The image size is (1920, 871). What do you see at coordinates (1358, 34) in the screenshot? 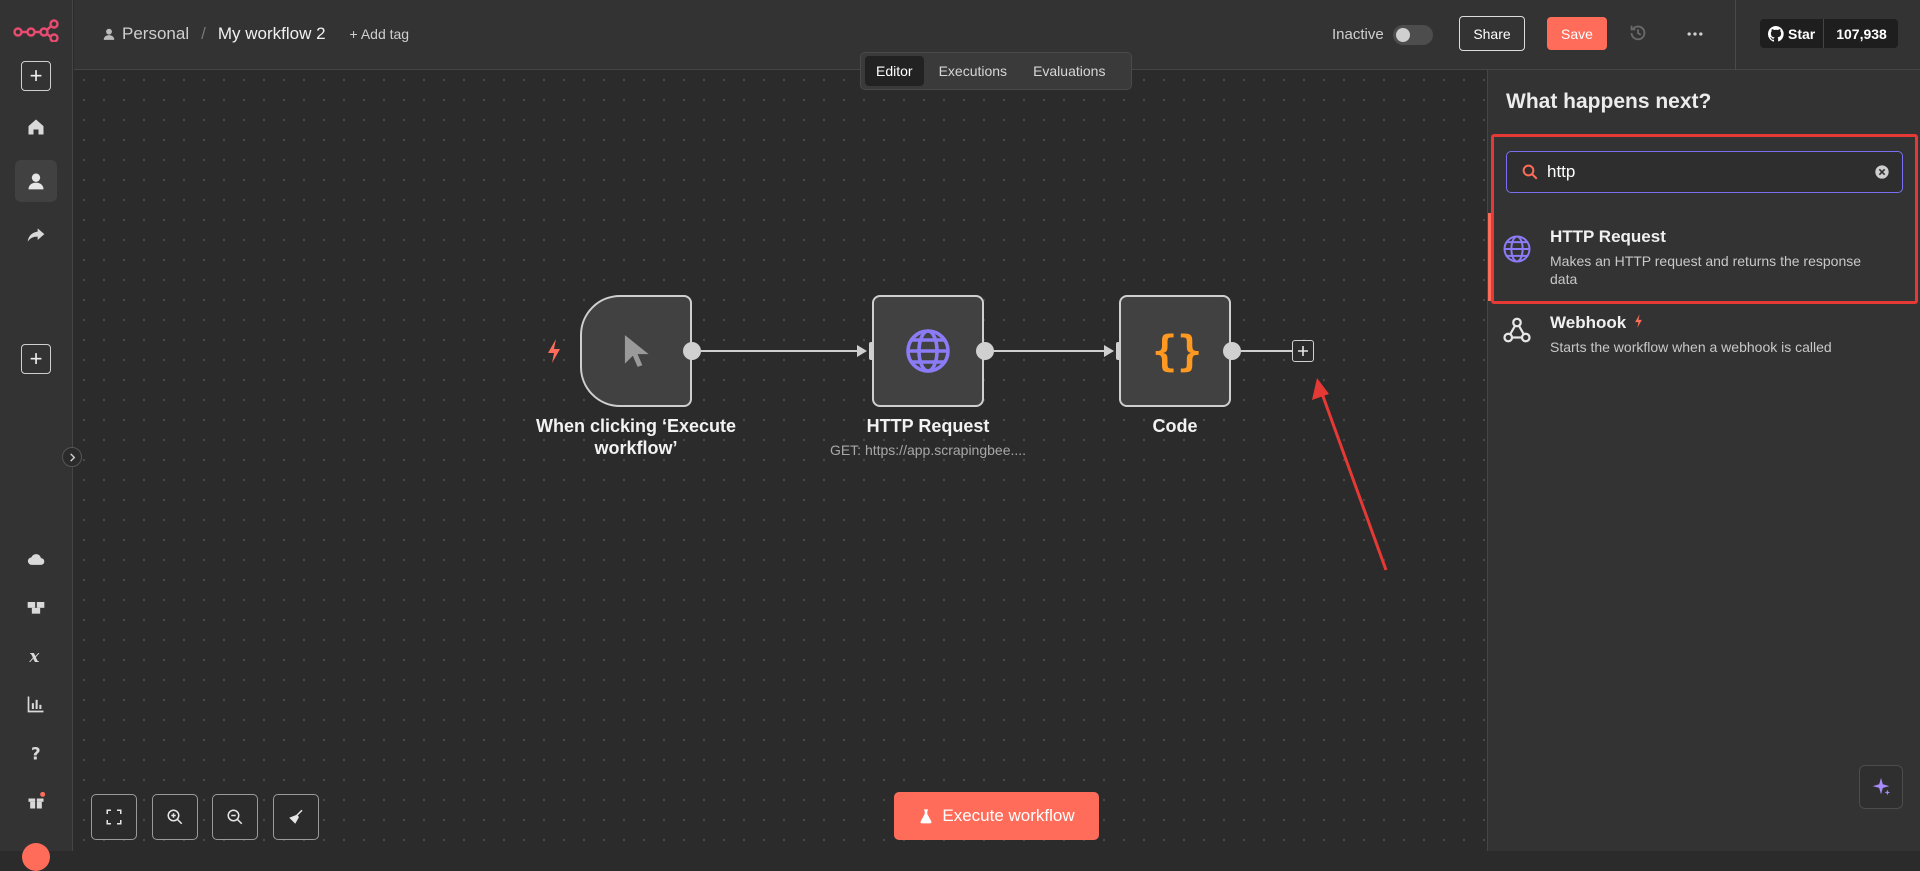
I see `active-status-label: Inactive` at bounding box center [1358, 34].